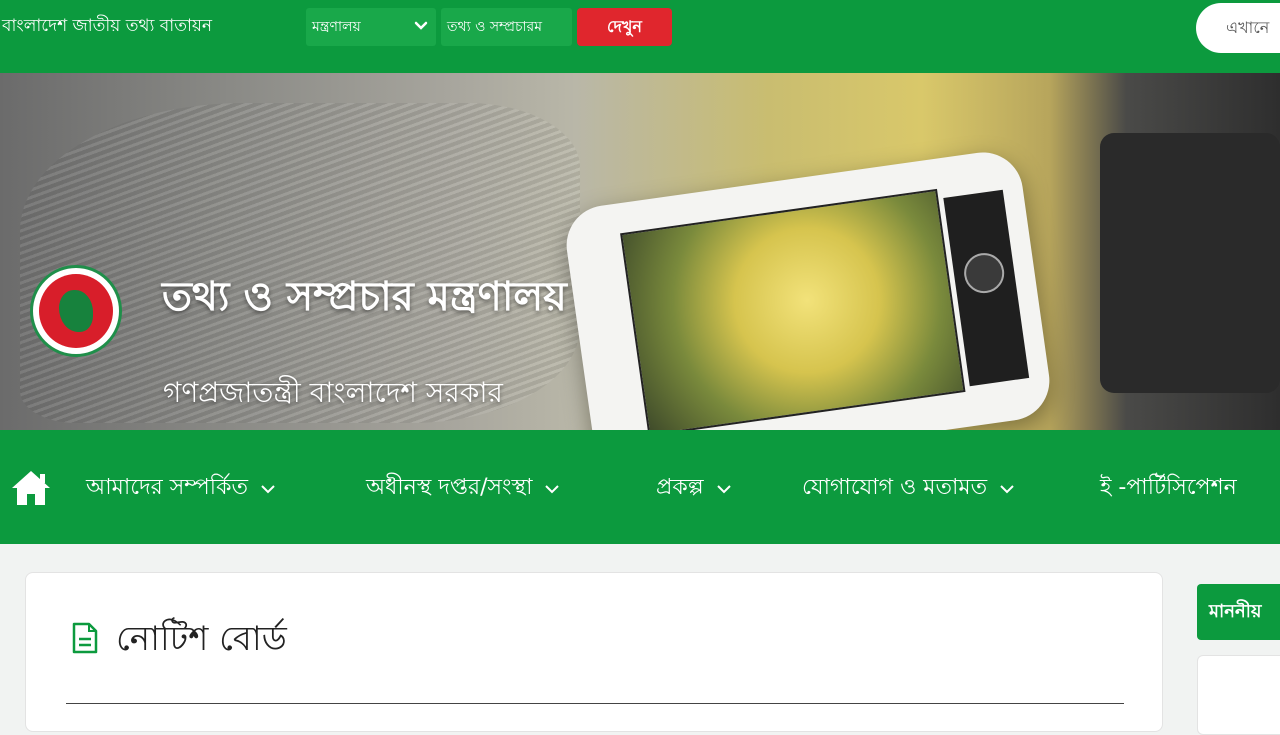  Describe the element at coordinates (333, 392) in the screenshot. I see `government-name: গণপ্রজাতন্ত্রী বাংলাদেশ সরকার` at that location.